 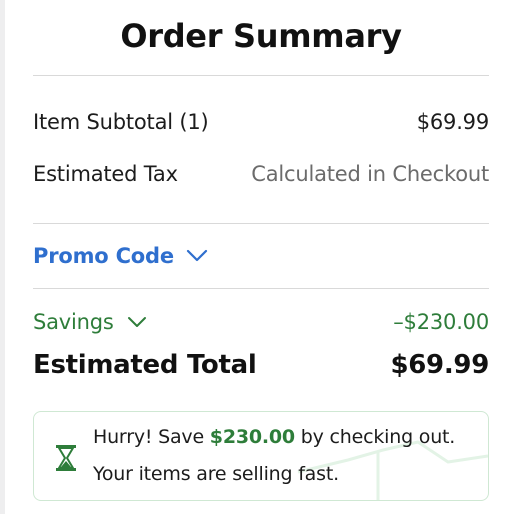 I want to click on hurry-message: Hurry! Save $230.00 by checking out., so click(x=274, y=437).